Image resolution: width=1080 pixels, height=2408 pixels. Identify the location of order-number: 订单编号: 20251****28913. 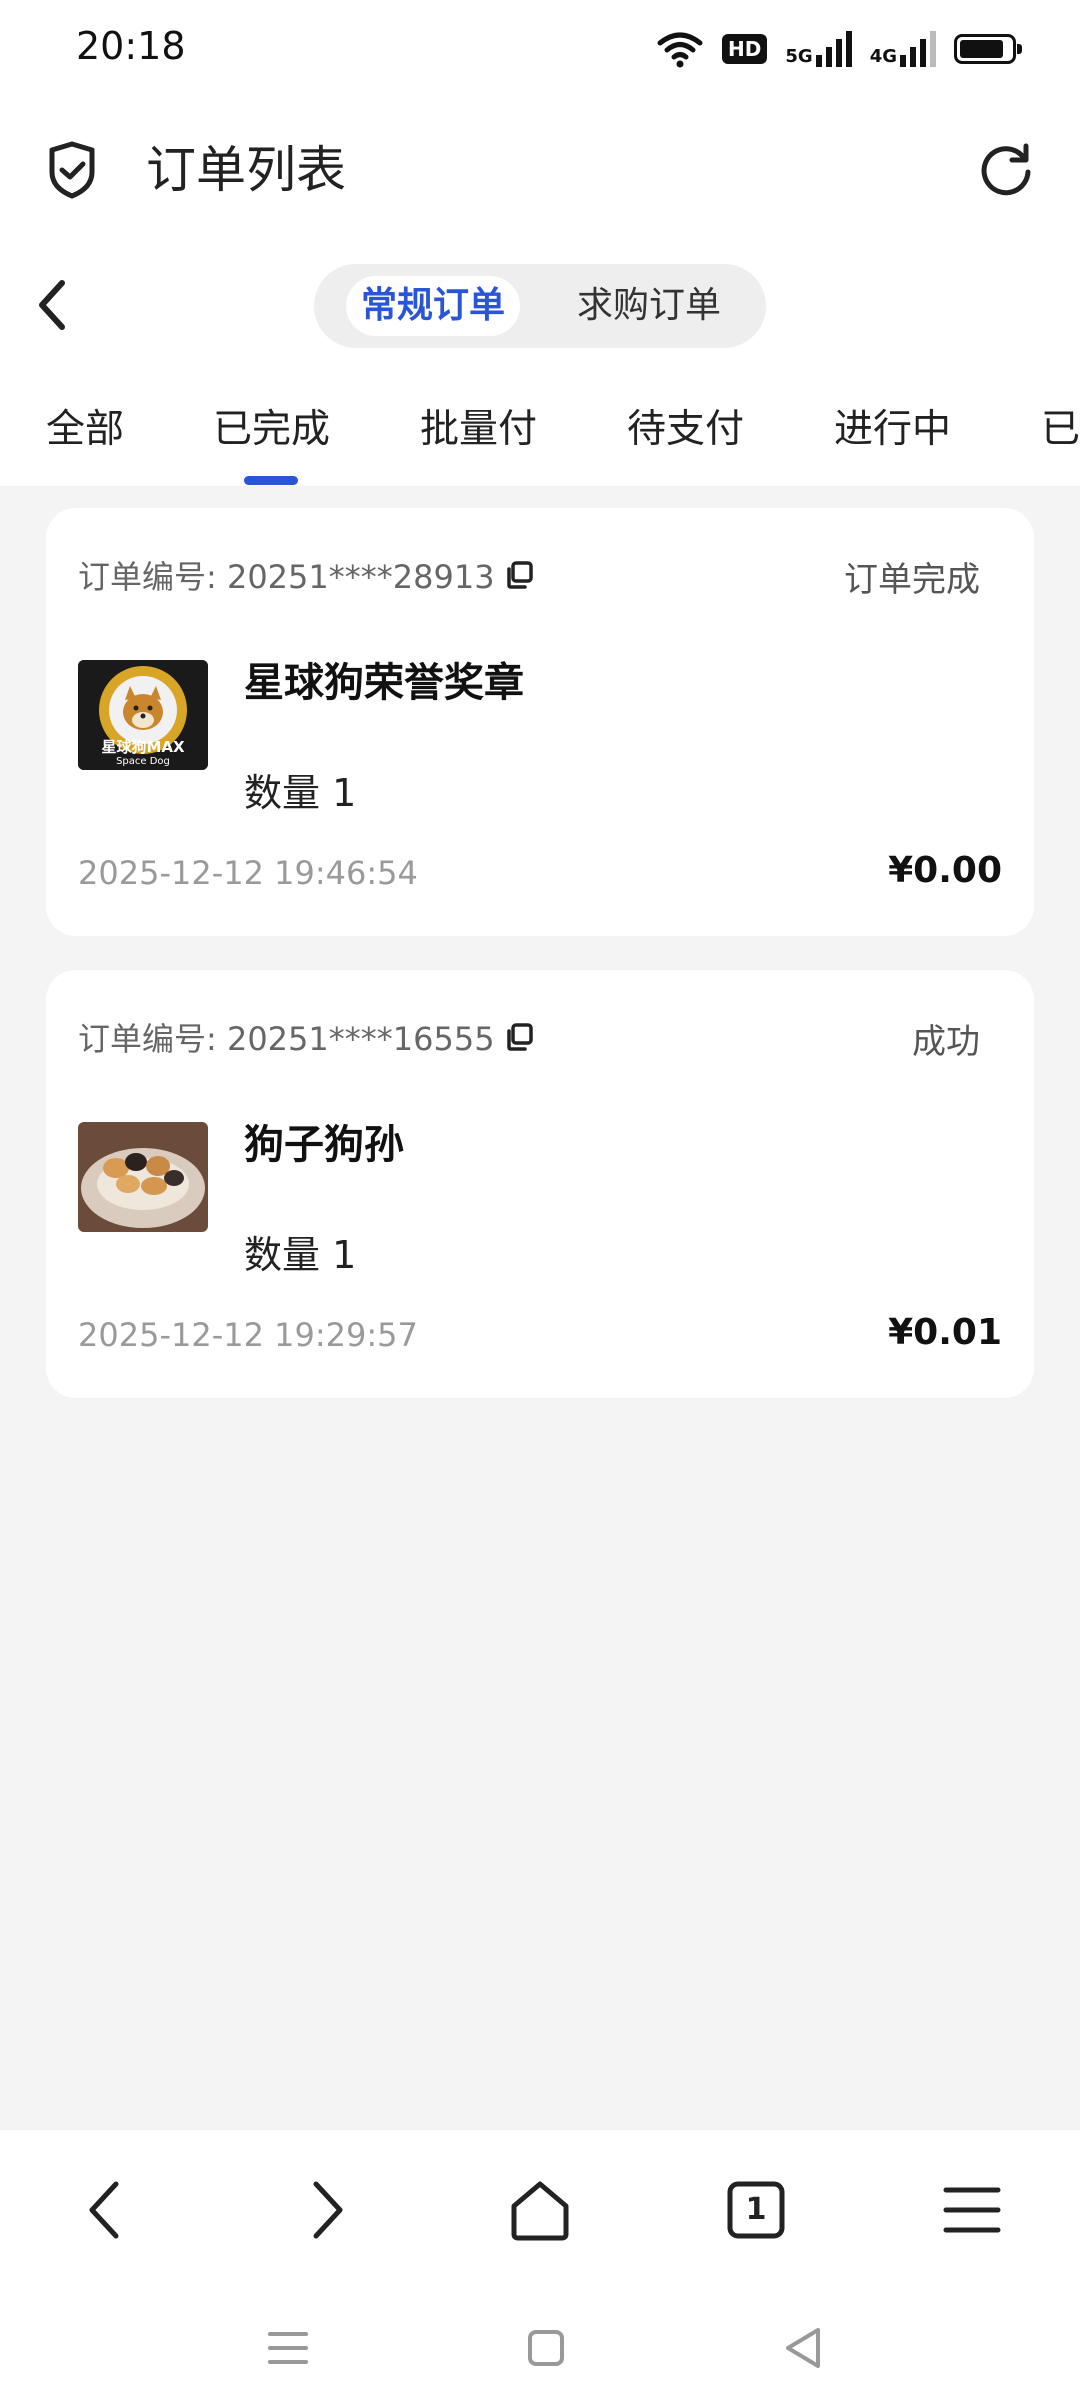
(306, 575).